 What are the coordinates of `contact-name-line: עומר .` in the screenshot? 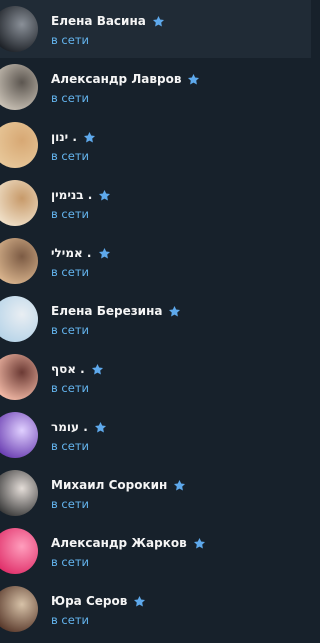 It's located at (79, 427).